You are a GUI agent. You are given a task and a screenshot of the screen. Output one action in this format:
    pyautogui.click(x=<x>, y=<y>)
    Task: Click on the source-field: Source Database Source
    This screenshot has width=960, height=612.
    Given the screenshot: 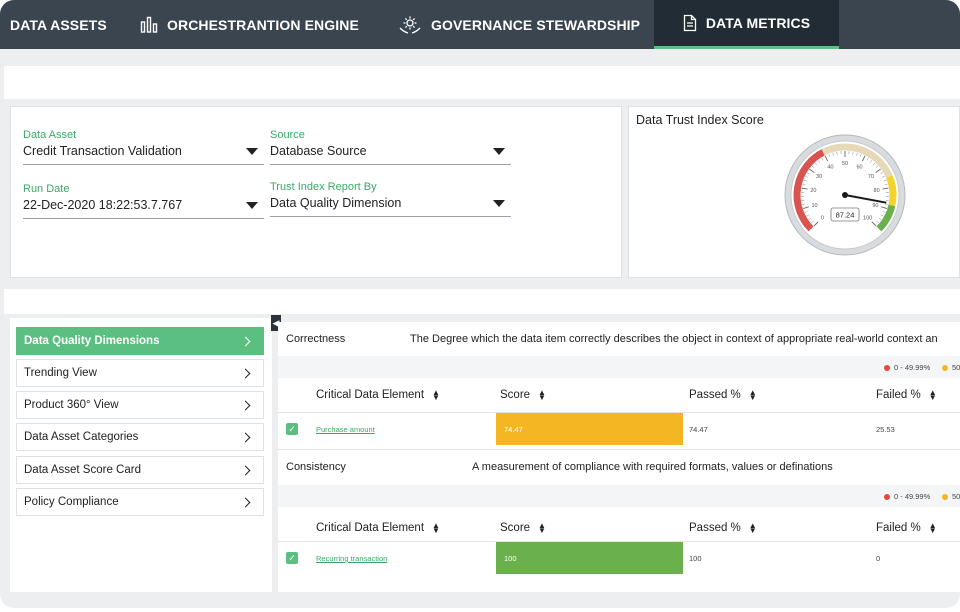 What is the action you would take?
    pyautogui.click(x=390, y=147)
    